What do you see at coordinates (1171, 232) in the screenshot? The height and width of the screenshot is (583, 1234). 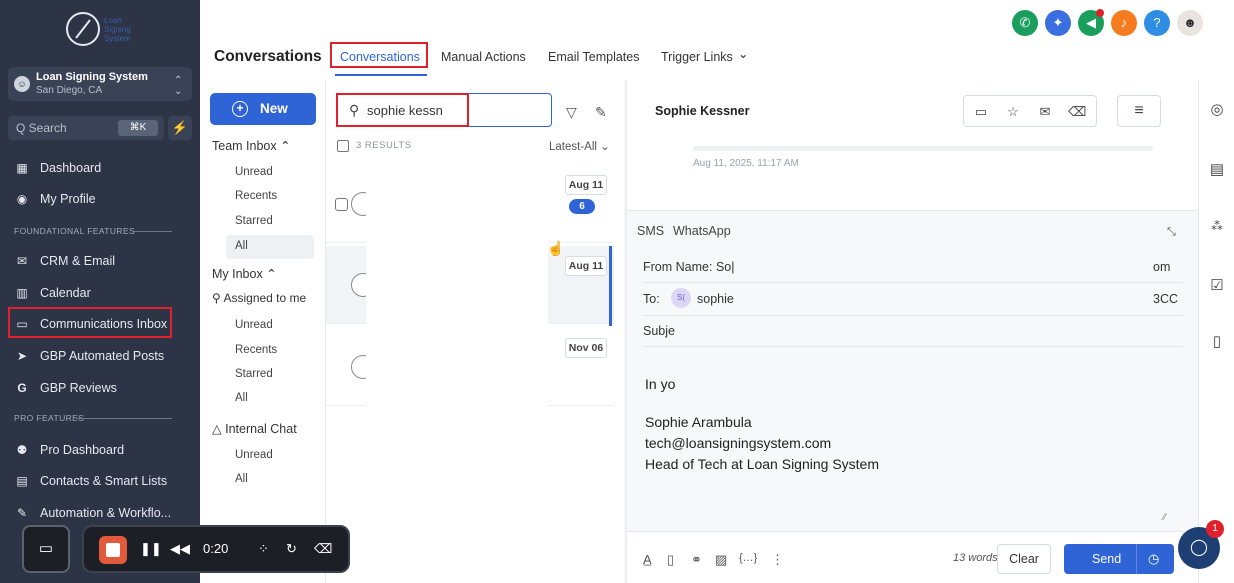 I see `collapse-icon: ⤡` at bounding box center [1171, 232].